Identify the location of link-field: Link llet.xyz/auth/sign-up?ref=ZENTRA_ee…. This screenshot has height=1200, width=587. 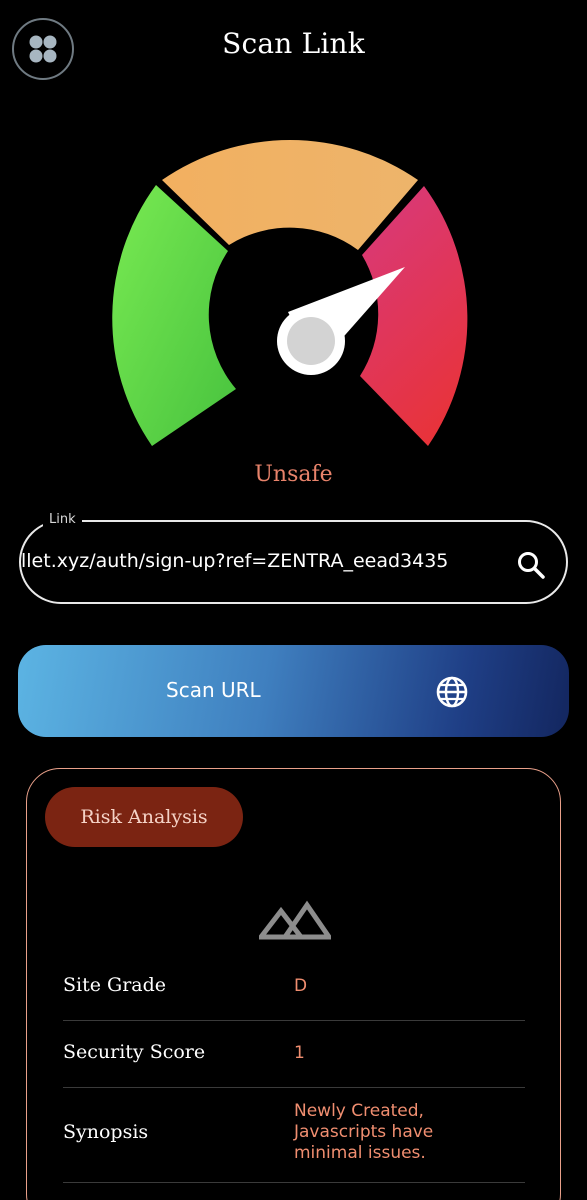
(293, 557).